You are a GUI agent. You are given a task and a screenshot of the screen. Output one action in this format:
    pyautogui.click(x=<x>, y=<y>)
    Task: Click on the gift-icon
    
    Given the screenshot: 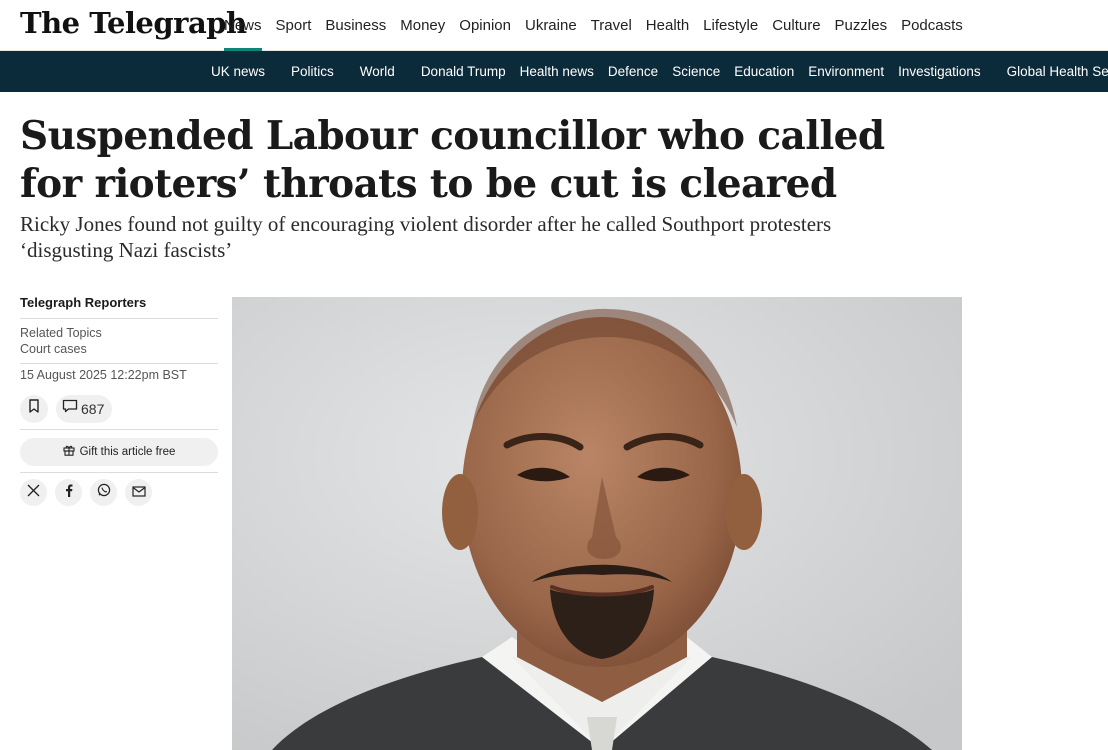 What is the action you would take?
    pyautogui.click(x=69, y=452)
    